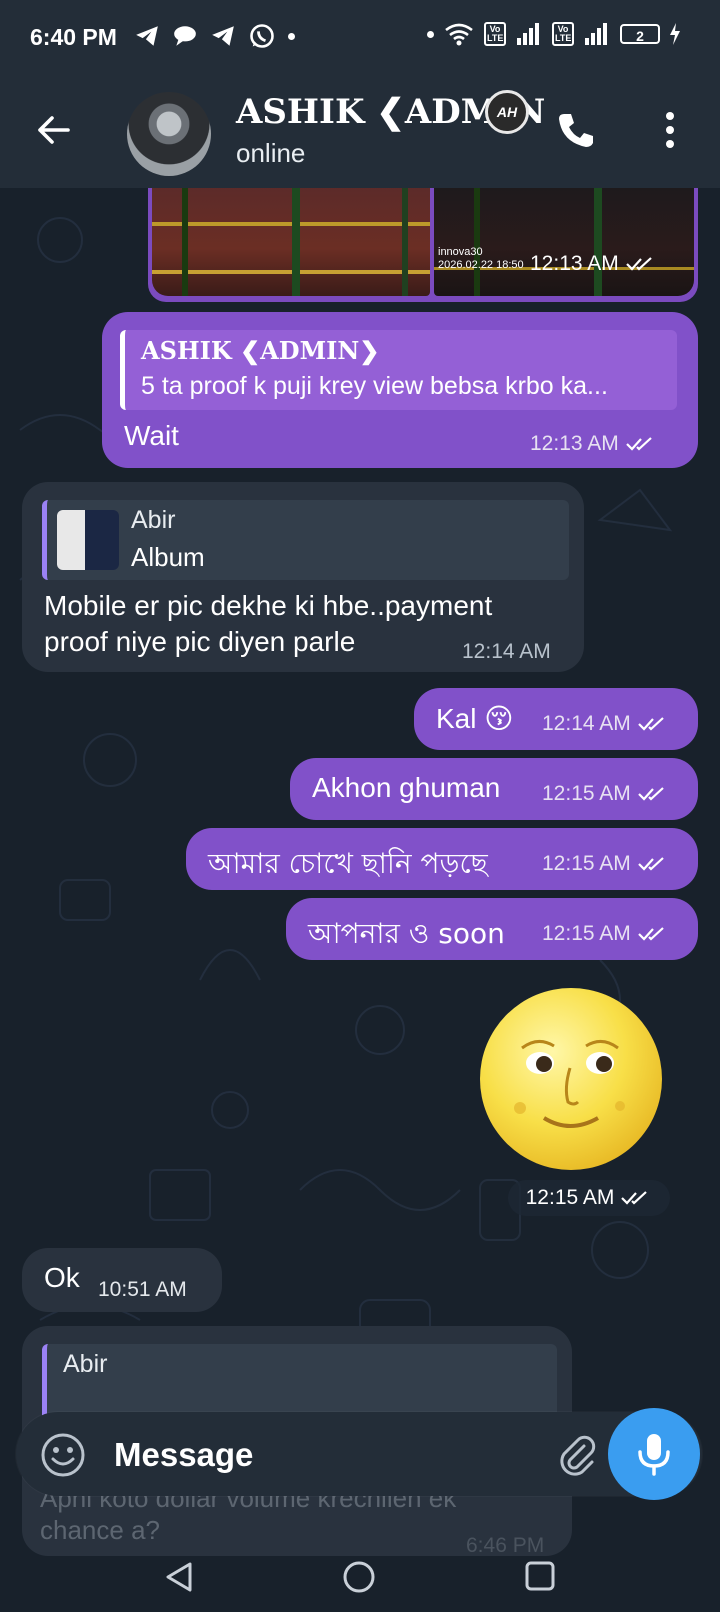 This screenshot has height=1612, width=720. I want to click on reply-preview: Abir Album, so click(305, 540).